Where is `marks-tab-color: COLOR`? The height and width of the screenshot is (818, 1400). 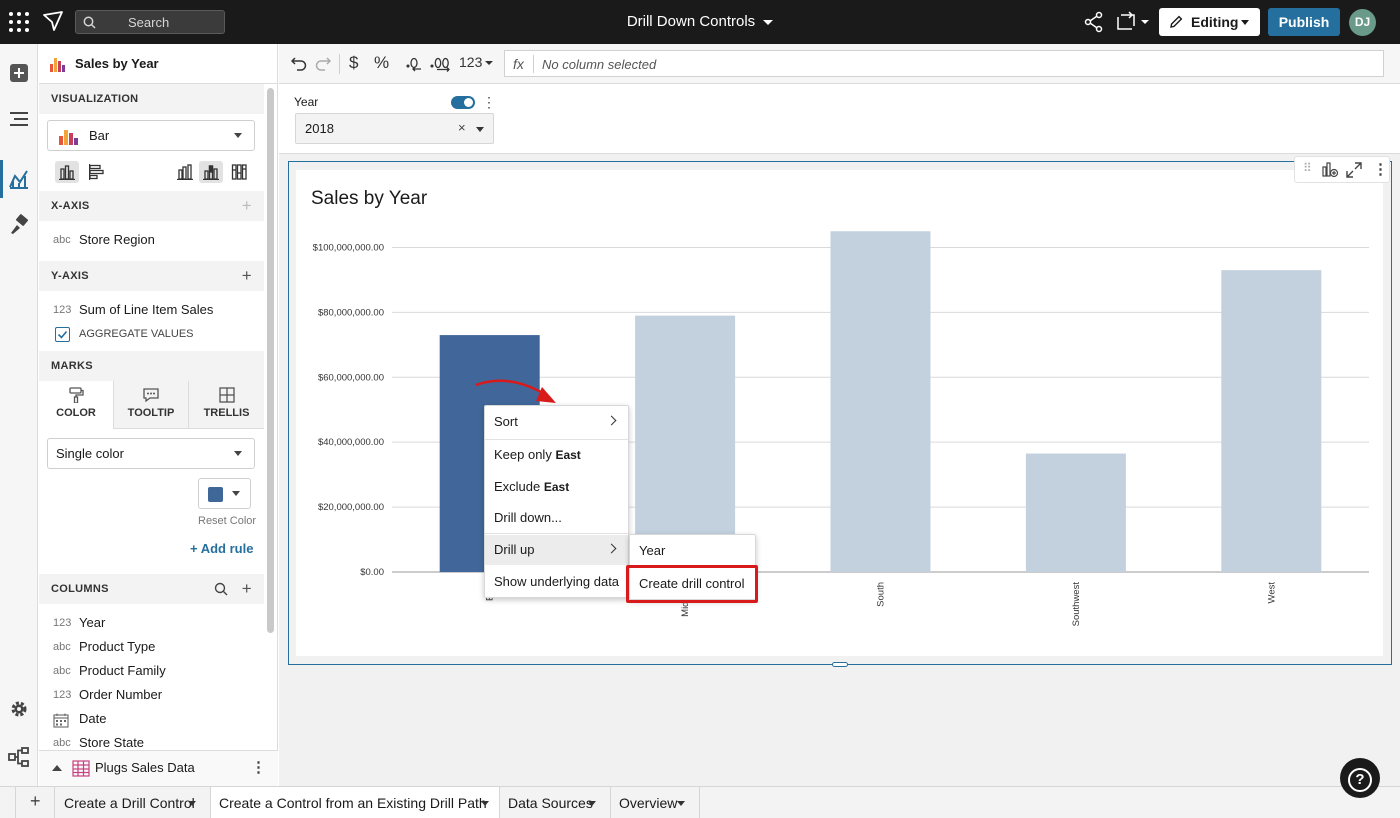
marks-tab-color: COLOR is located at coordinates (76, 405).